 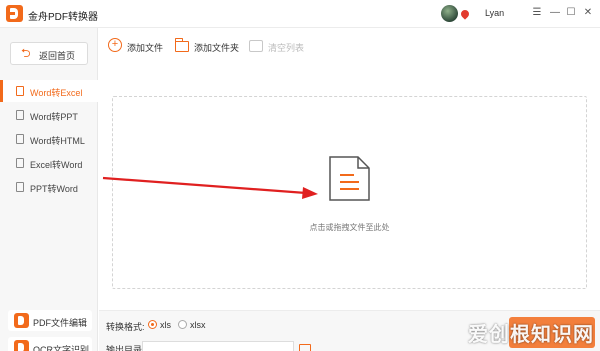 I want to click on pdf-logo-icon, so click(x=21, y=320).